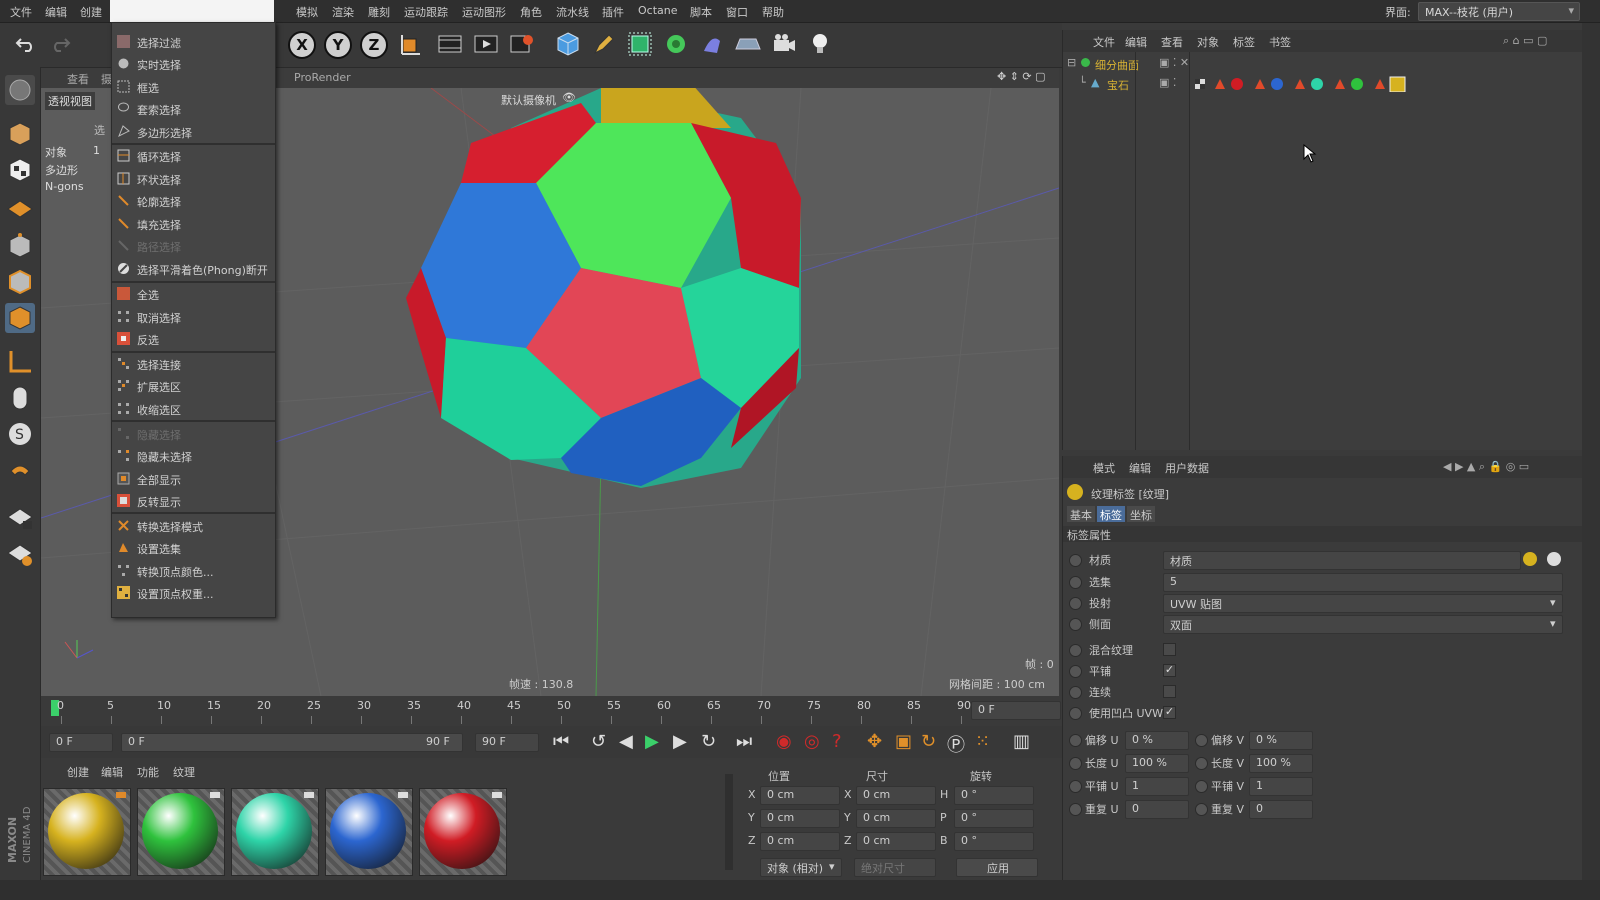 The image size is (1600, 900). What do you see at coordinates (1021, 76) in the screenshot?
I see `viewport-nav-icons: ✥ ⇕ ⟳ ▢` at bounding box center [1021, 76].